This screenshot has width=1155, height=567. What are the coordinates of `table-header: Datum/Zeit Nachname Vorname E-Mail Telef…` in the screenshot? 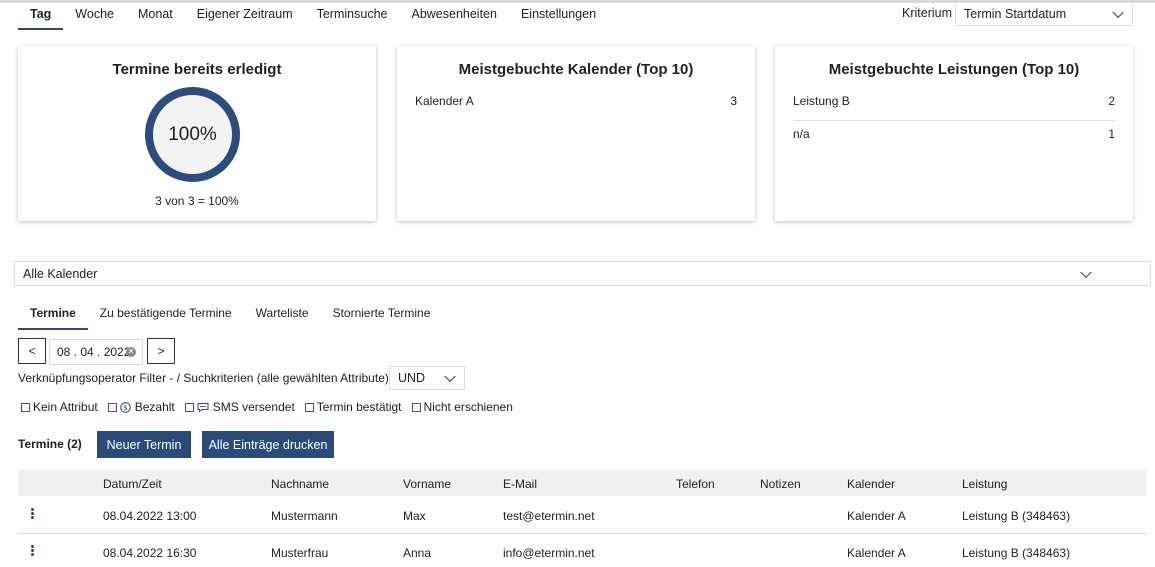 It's located at (582, 483).